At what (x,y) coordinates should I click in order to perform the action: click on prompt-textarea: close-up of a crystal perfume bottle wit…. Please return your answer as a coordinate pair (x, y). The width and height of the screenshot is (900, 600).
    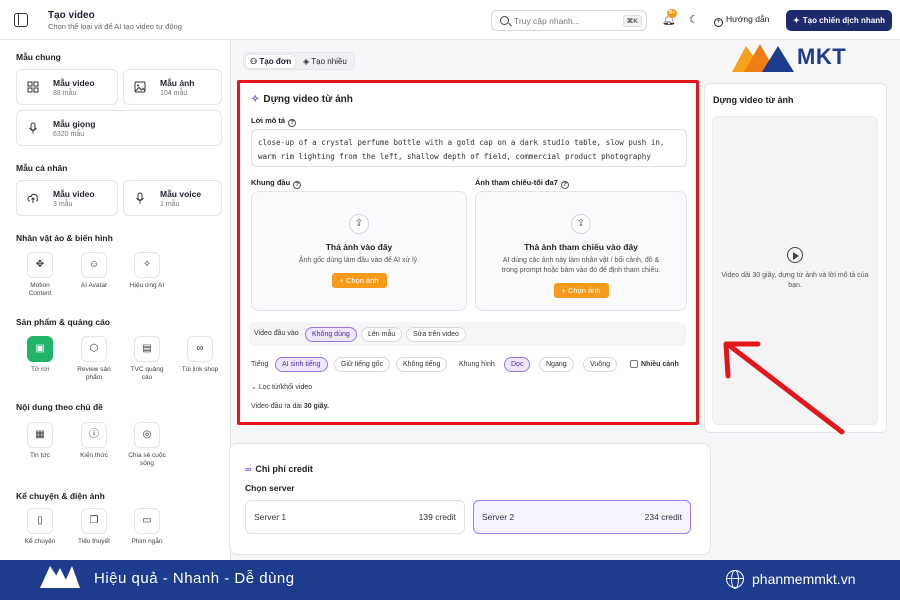
    Looking at the image, I should click on (469, 148).